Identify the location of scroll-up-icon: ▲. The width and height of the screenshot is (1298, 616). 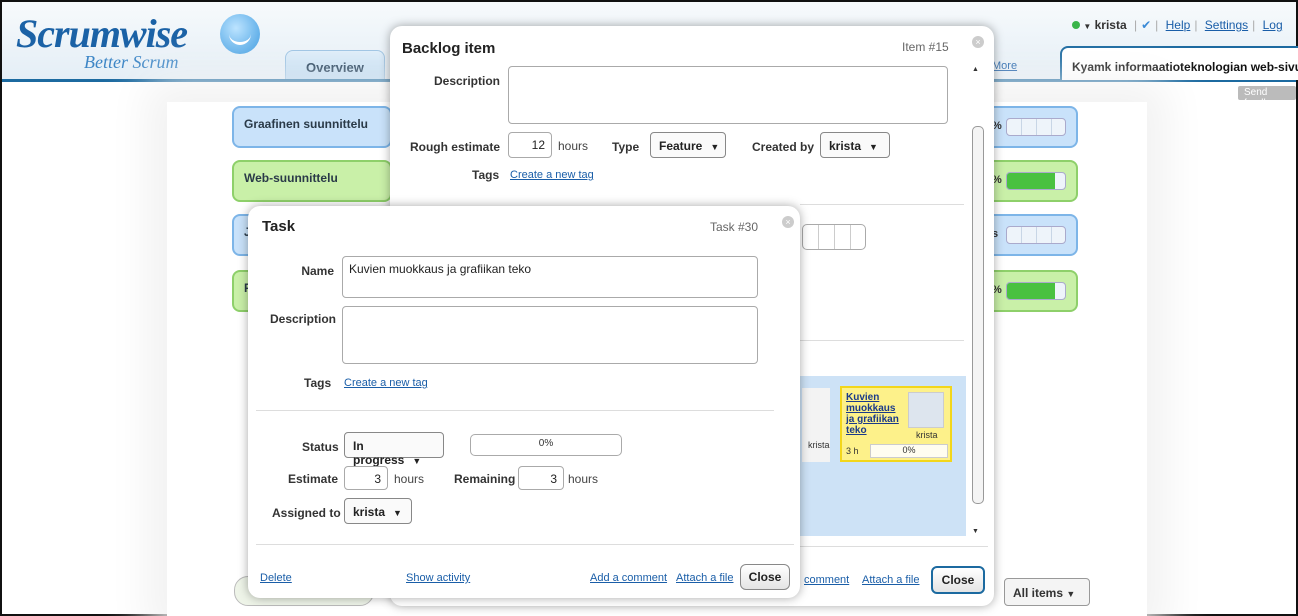
(975, 69).